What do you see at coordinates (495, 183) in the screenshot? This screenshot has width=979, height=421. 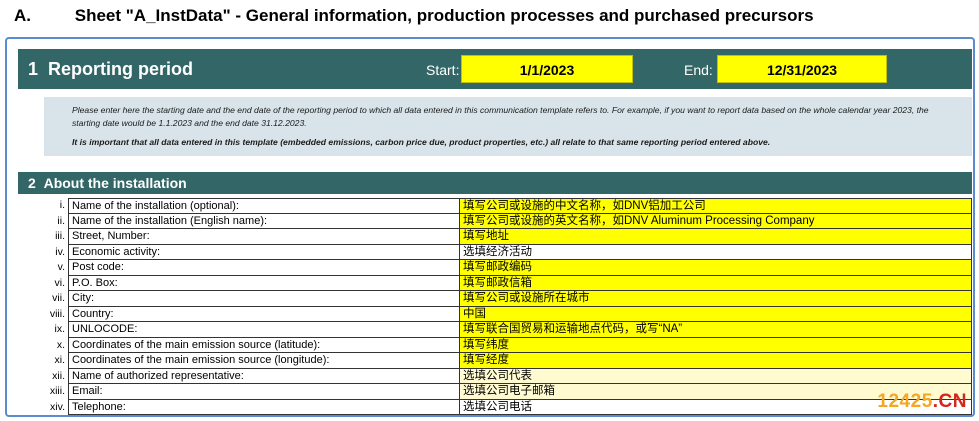 I see `about-installation-header: 2 About the installation` at bounding box center [495, 183].